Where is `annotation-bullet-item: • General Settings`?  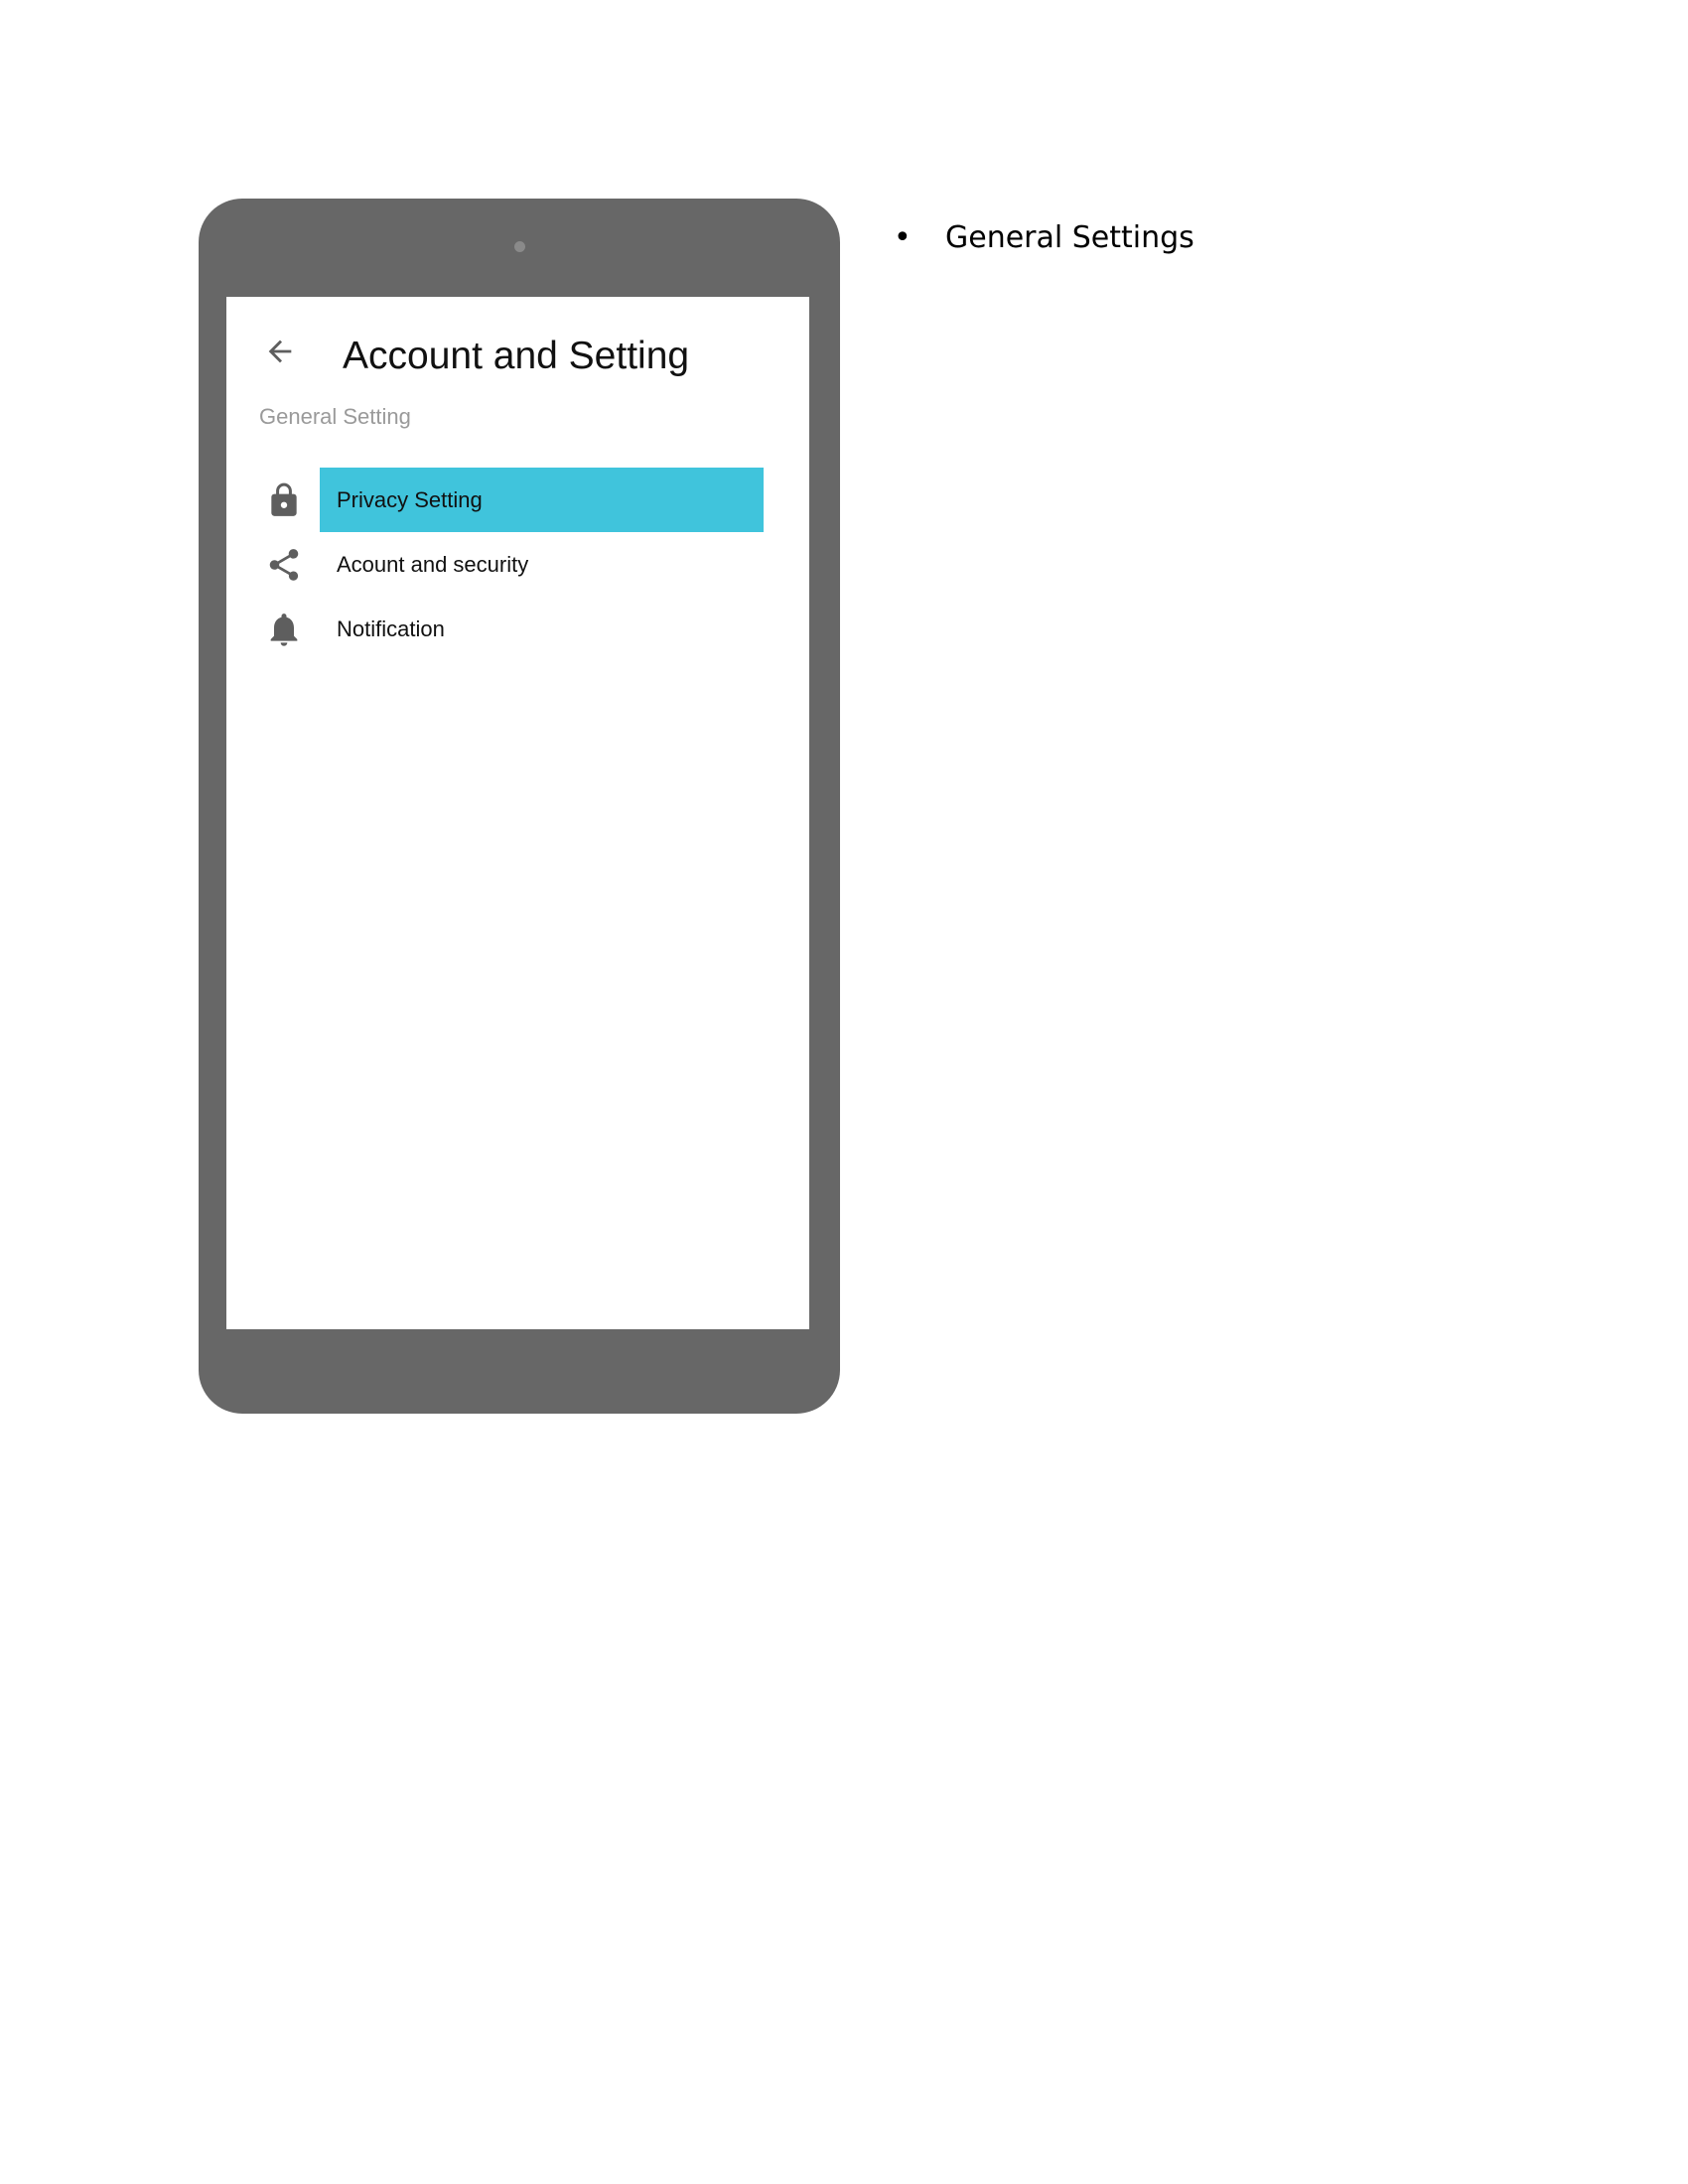
annotation-bullet-item: • General Settings is located at coordinates (1044, 237).